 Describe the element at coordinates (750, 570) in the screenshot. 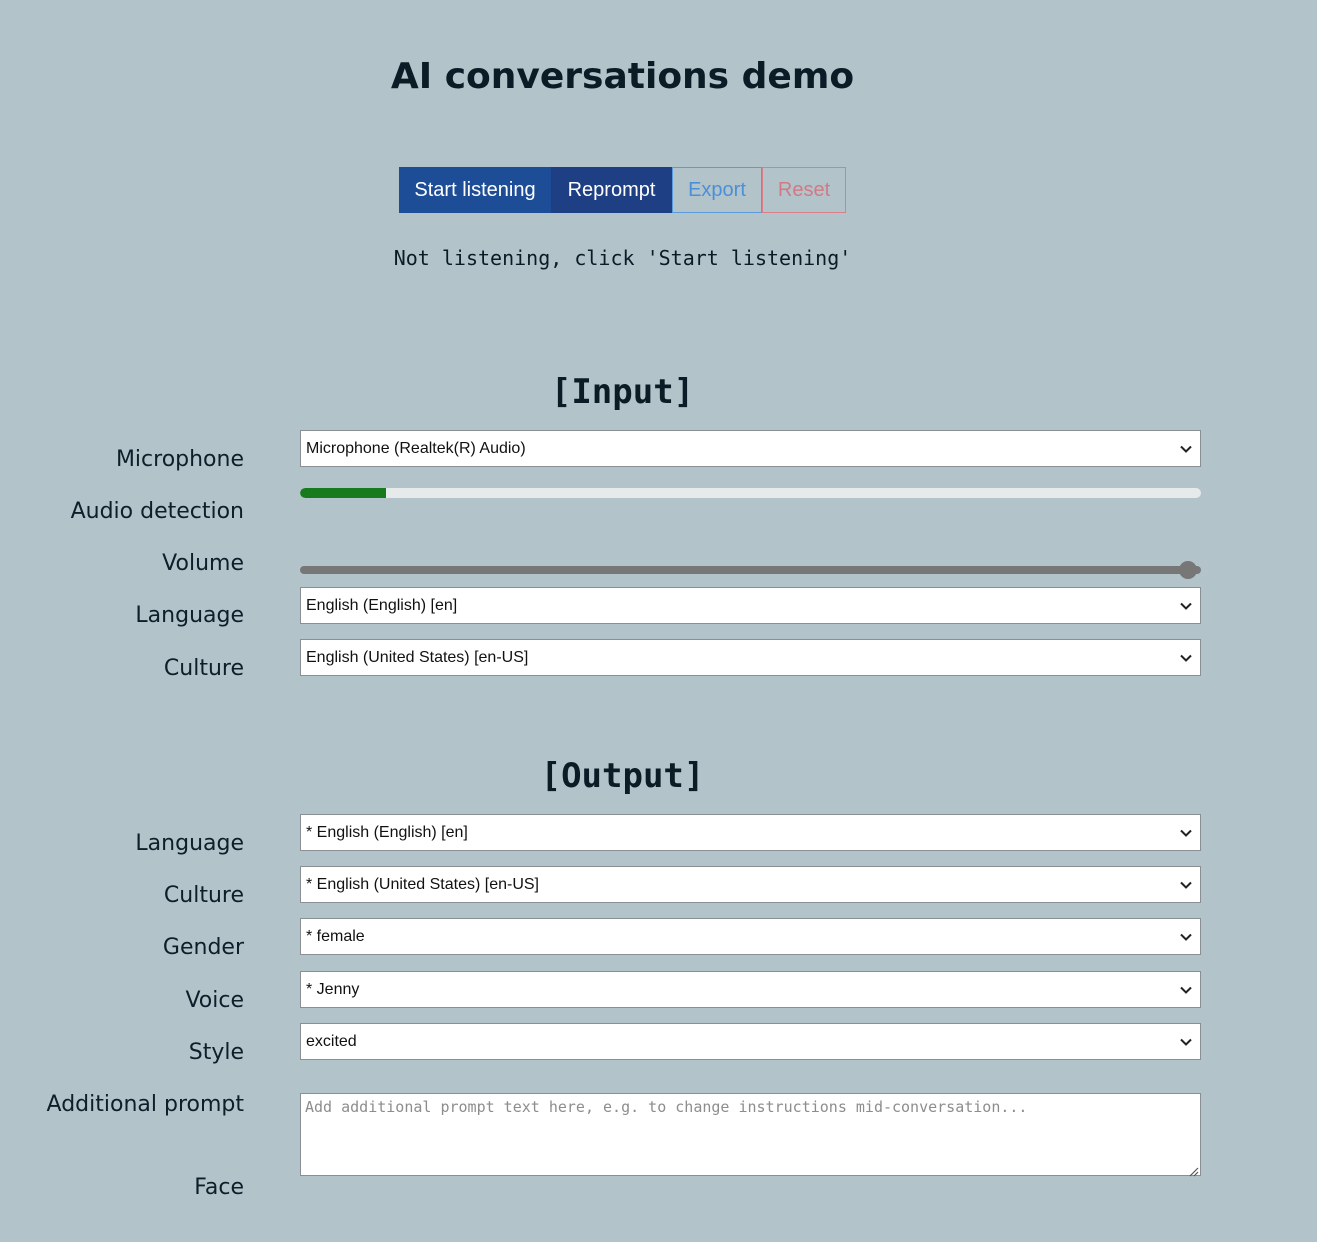

I see `volume-slider` at that location.